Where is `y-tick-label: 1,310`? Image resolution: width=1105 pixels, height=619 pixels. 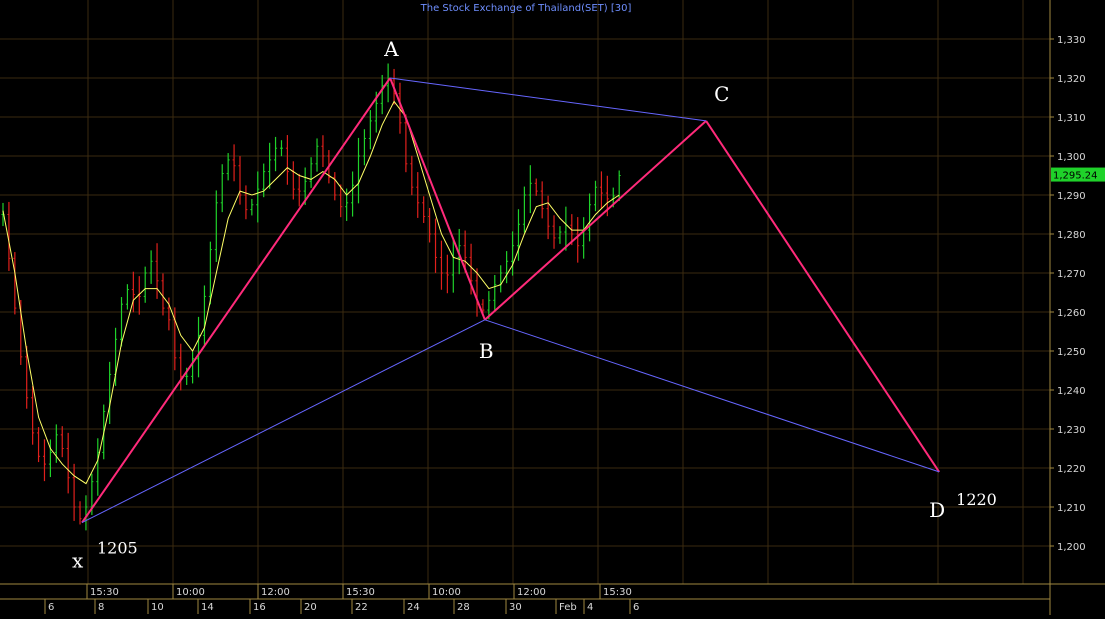
y-tick-label: 1,310 is located at coordinates (1071, 118).